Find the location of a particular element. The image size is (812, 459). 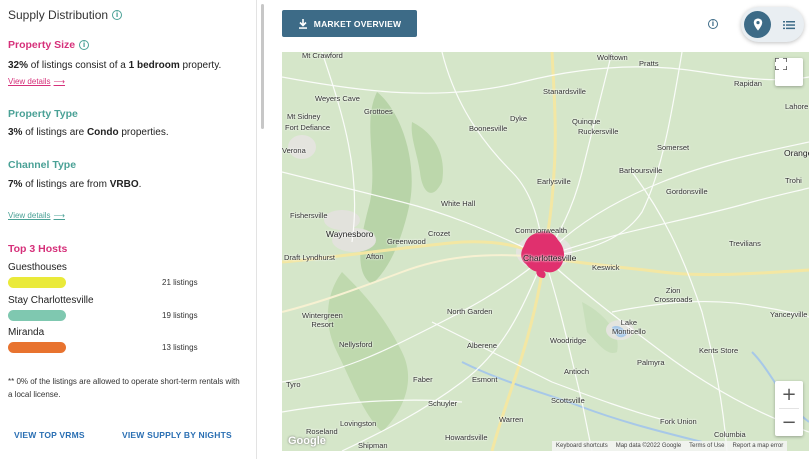

plus-icon: + is located at coordinates (789, 394).